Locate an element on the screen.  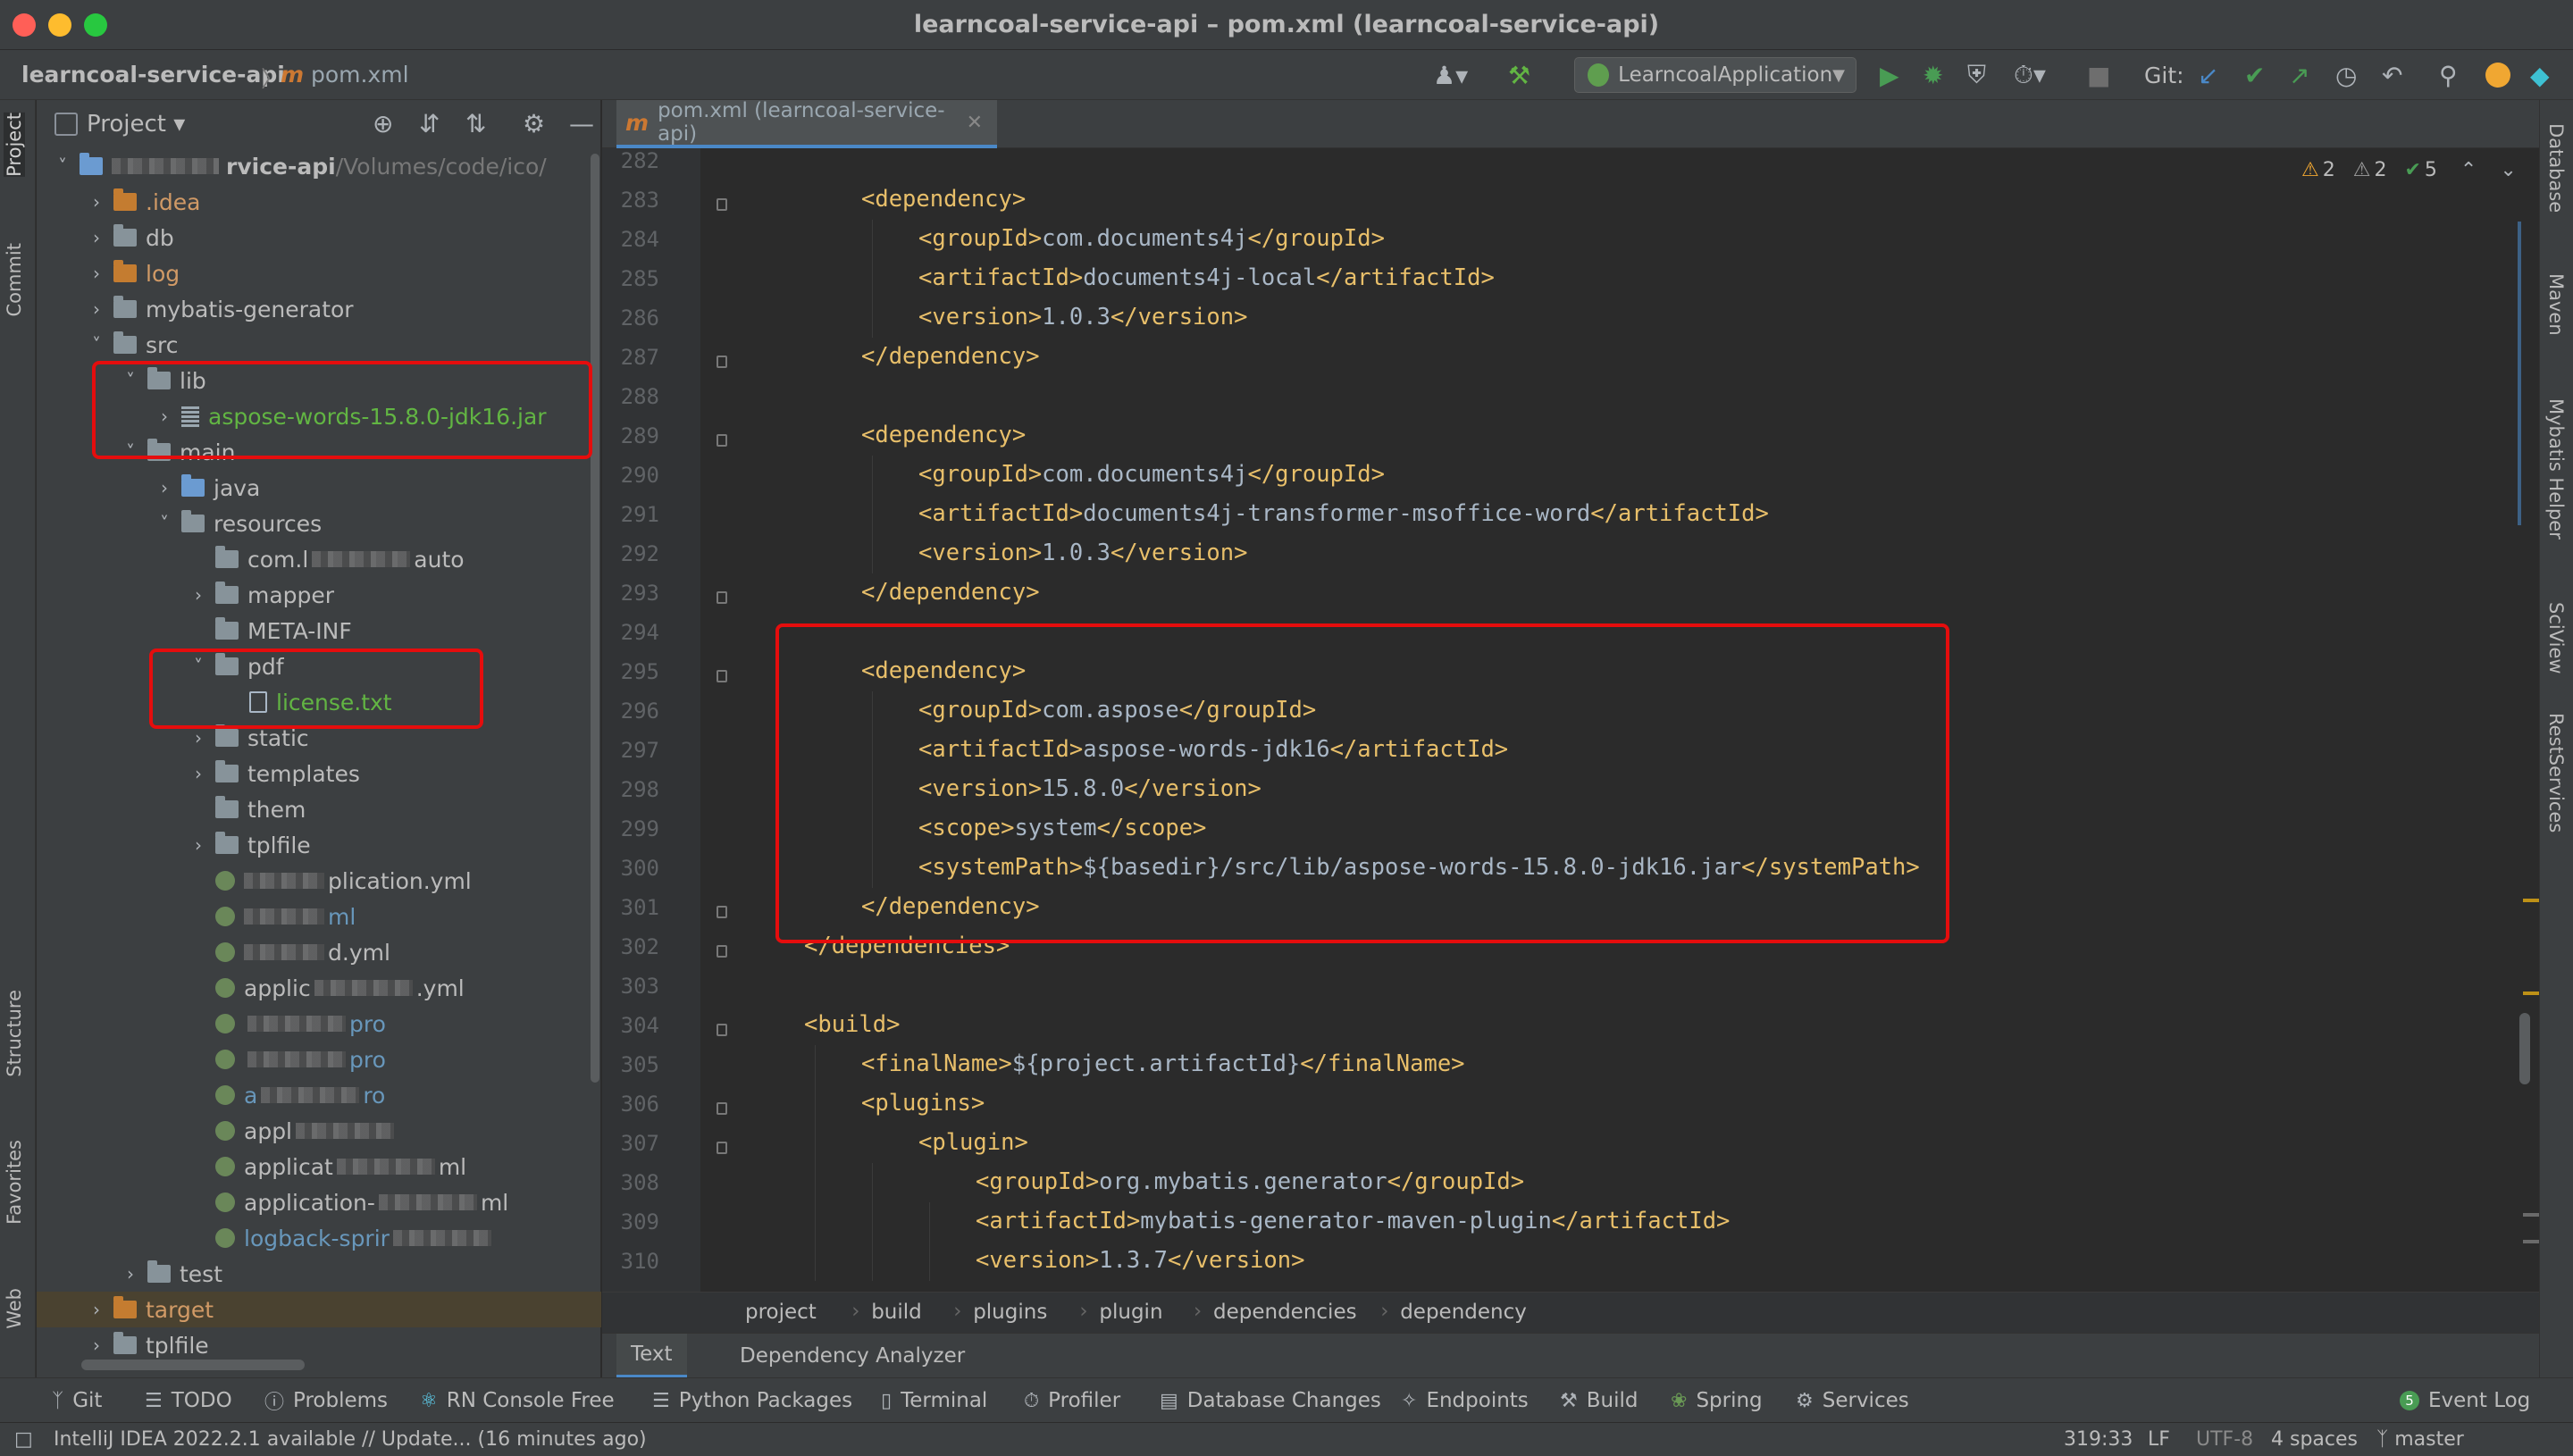
tool-database: Database is located at coordinates (2556, 168).